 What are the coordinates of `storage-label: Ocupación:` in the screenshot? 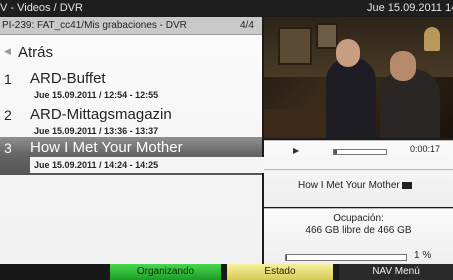 It's located at (358, 218).